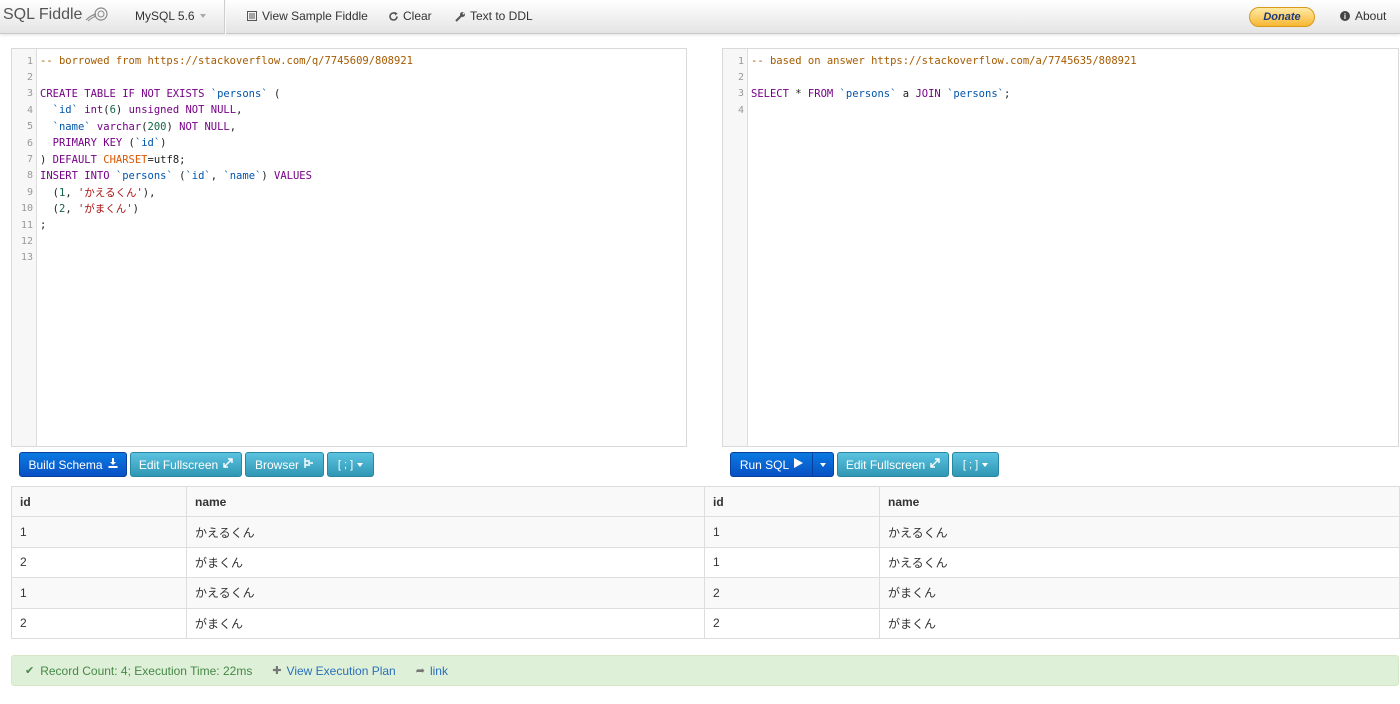 The height and width of the screenshot is (704, 1400). Describe the element at coordinates (420, 671) in the screenshot. I see `share-arrow-icon: ➦` at that location.